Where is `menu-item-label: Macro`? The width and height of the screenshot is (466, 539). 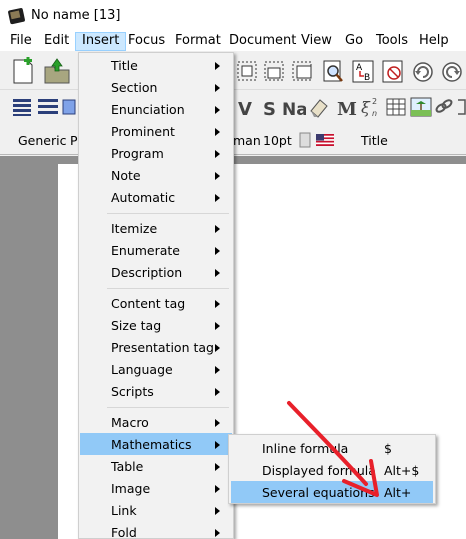
menu-item-label: Macro is located at coordinates (130, 422).